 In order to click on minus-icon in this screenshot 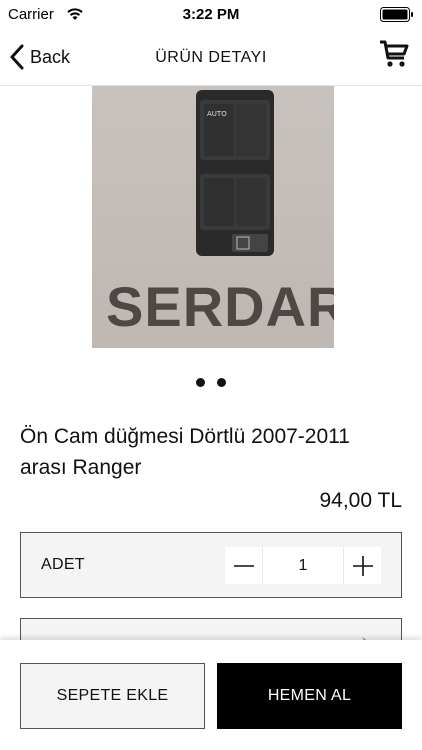, I will do `click(243, 565)`.